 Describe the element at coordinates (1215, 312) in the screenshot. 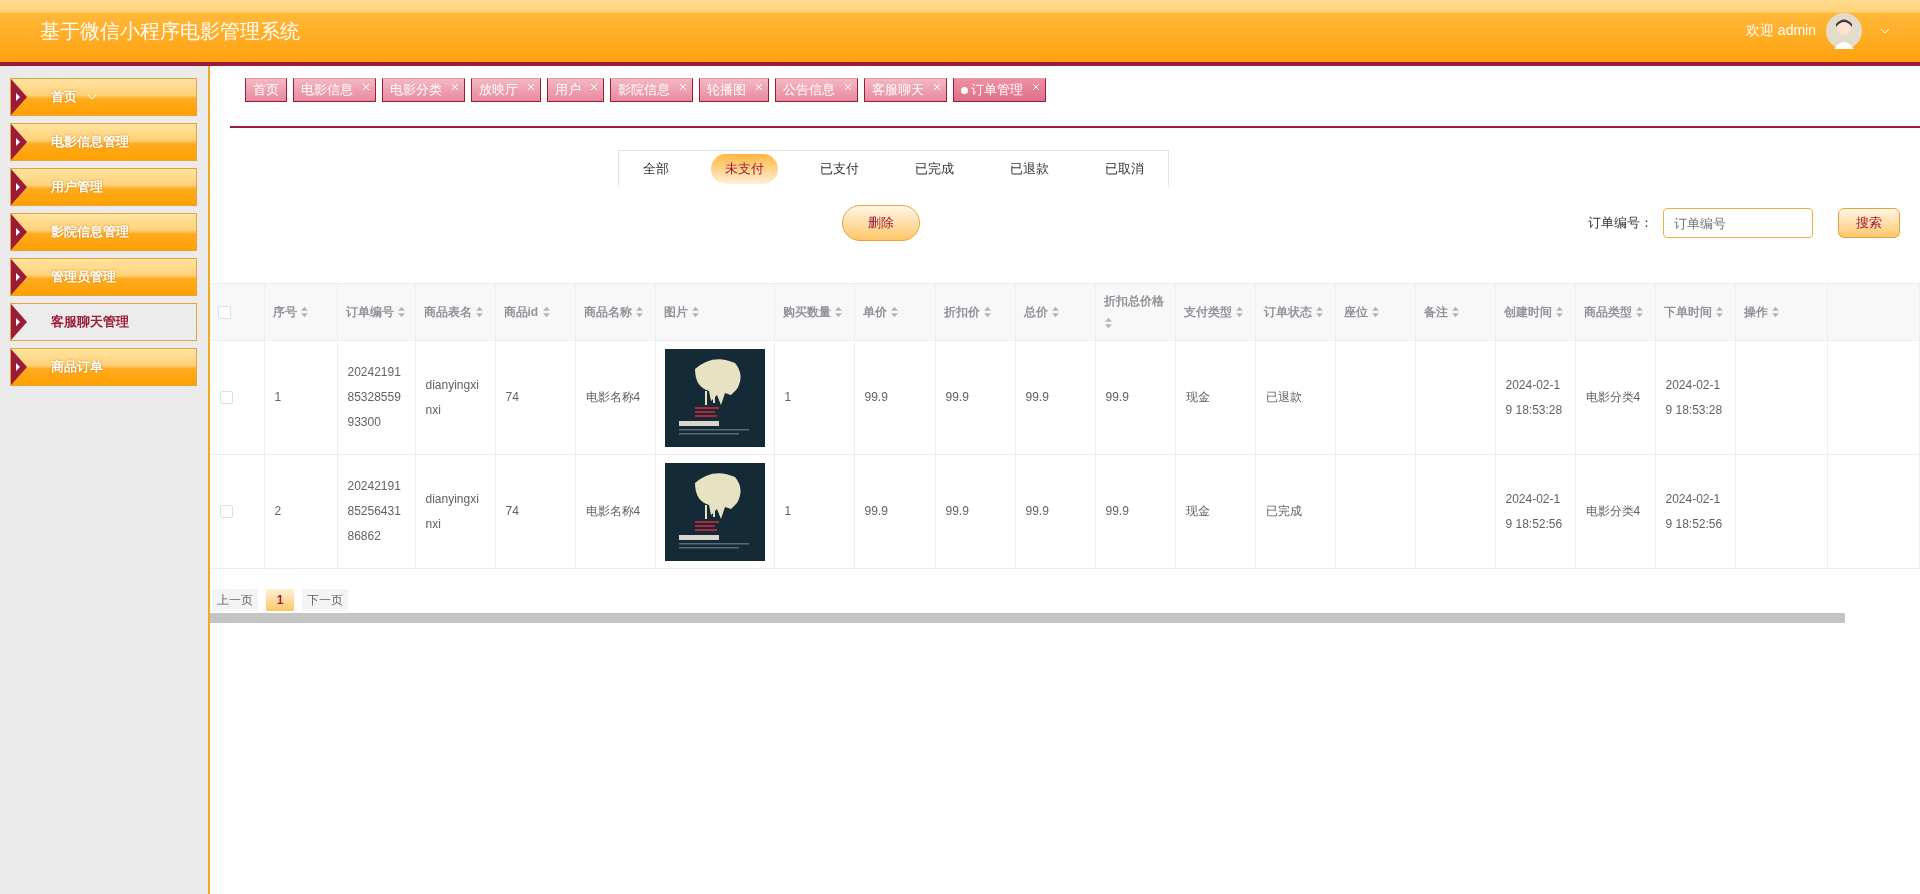

I see `column-header: 支付类型` at that location.